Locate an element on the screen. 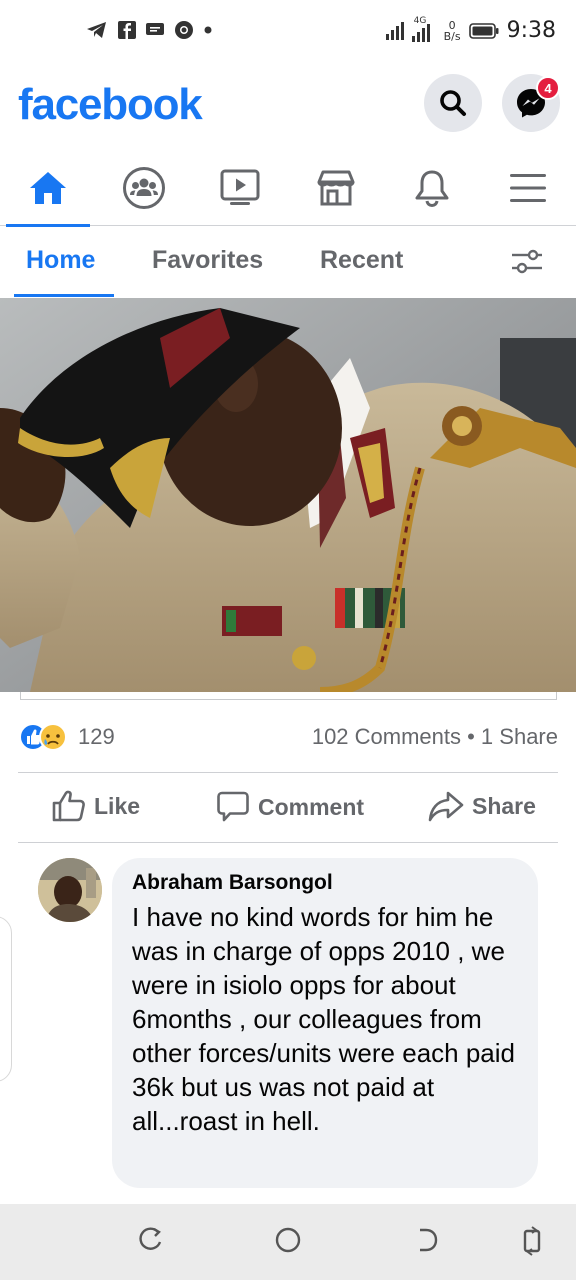  status-notification-icons is located at coordinates (149, 30).